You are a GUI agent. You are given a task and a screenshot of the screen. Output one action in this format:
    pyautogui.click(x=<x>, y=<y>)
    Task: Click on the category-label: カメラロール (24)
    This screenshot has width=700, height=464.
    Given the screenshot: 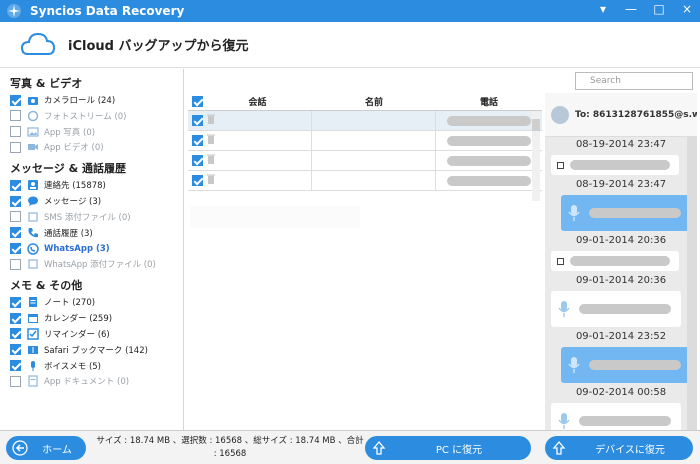 What is the action you would take?
    pyautogui.click(x=80, y=101)
    